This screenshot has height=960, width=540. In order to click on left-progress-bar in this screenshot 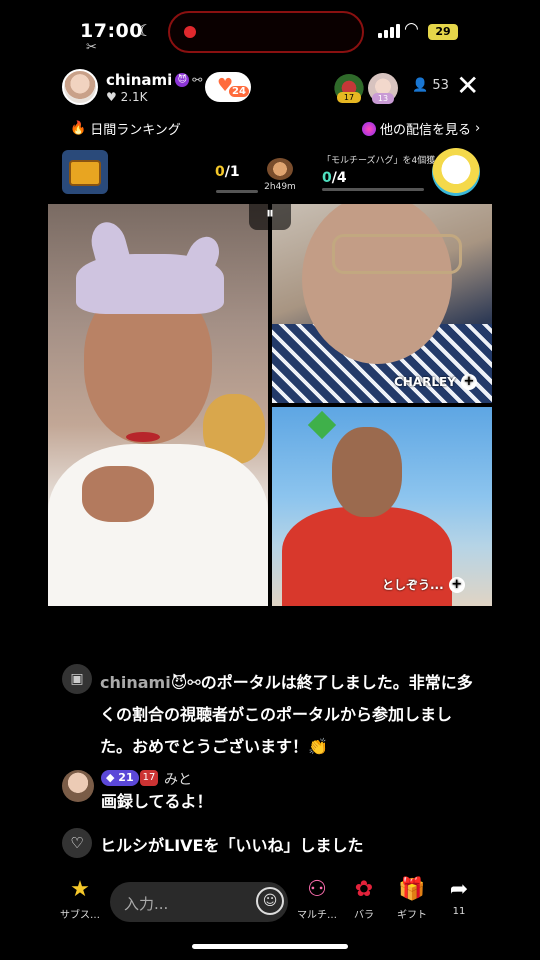, I will do `click(237, 191)`.